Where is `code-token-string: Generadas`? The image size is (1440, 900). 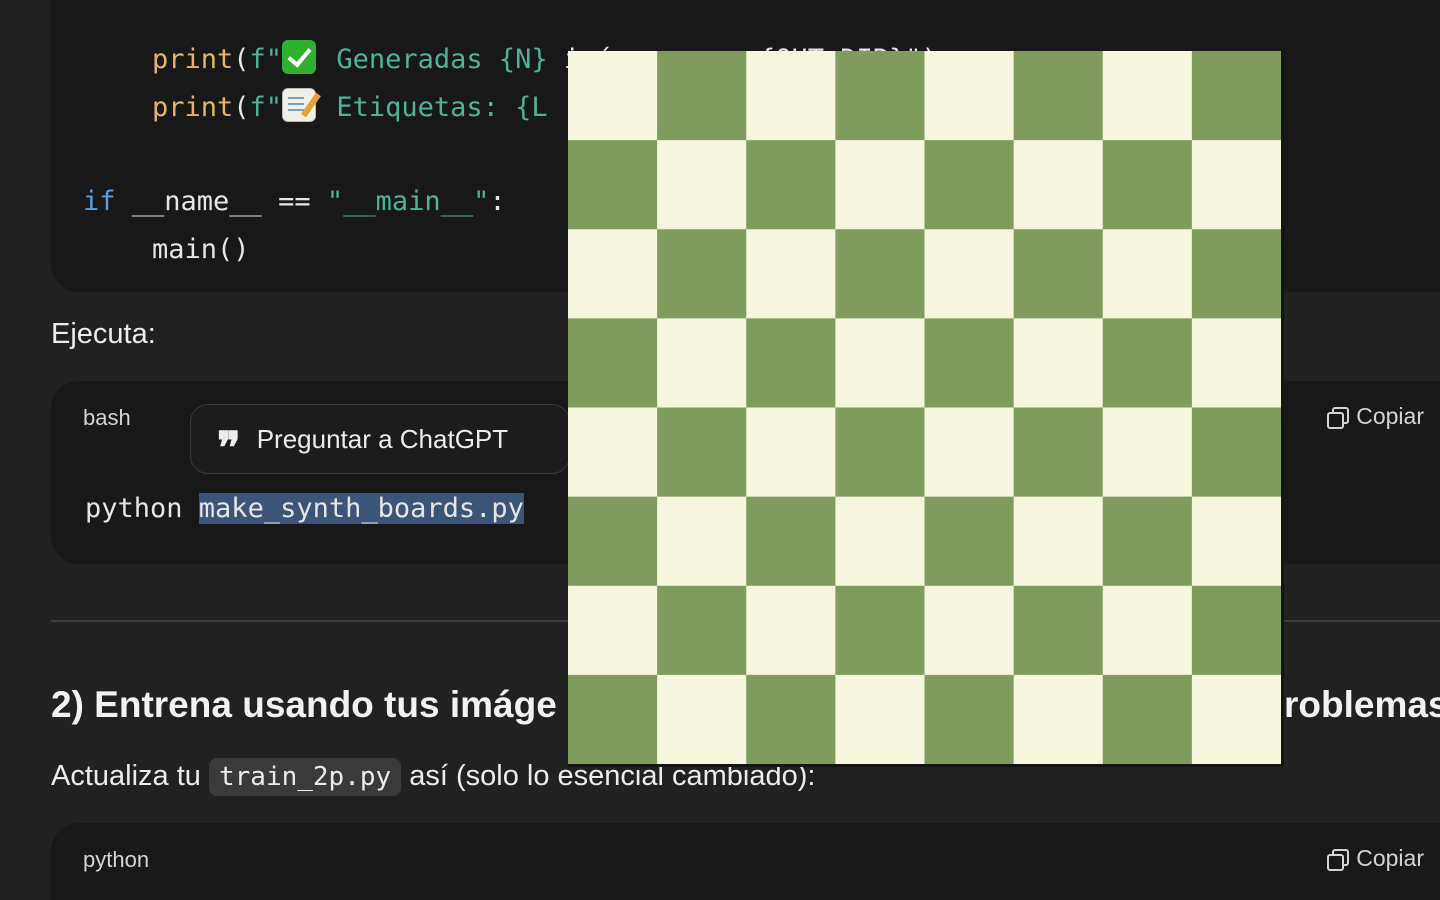 code-token-string: Generadas is located at coordinates (409, 59).